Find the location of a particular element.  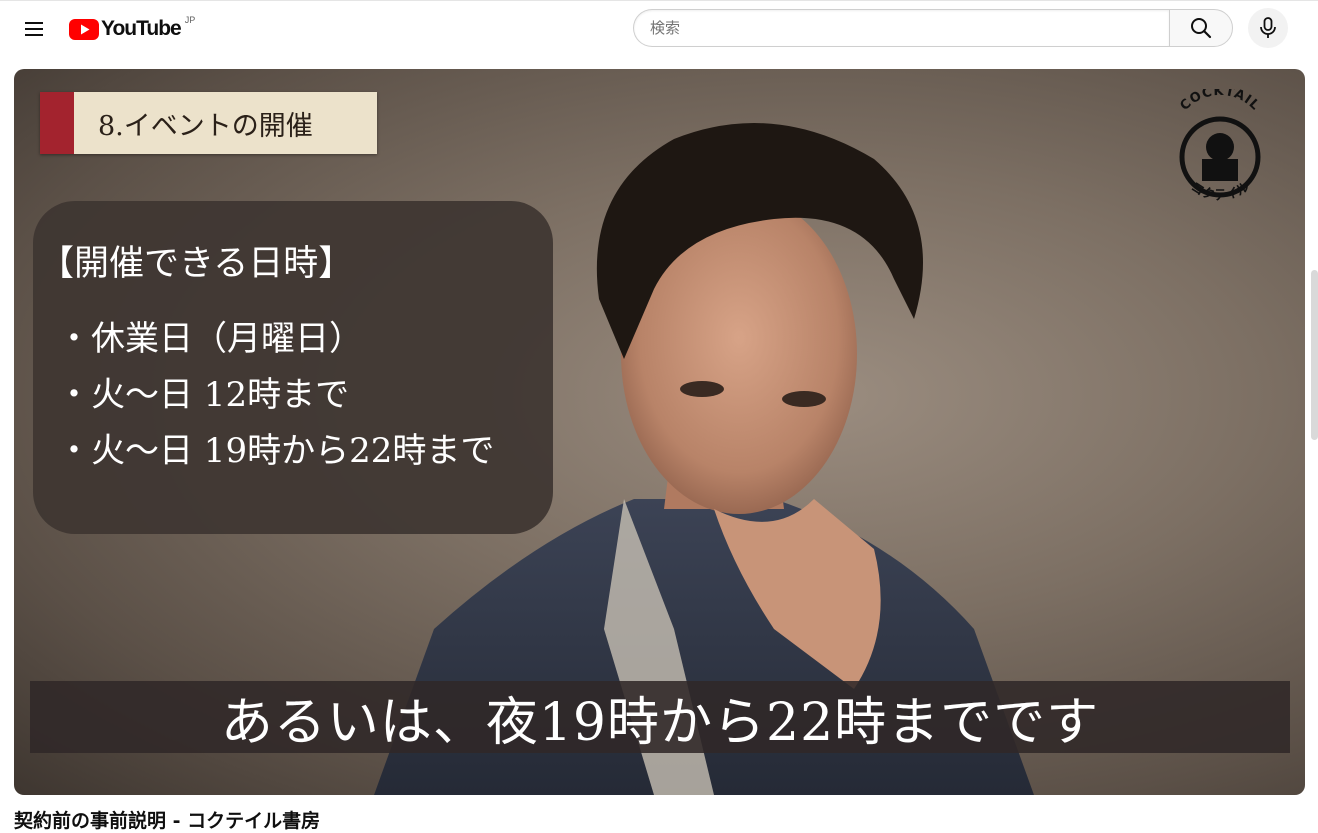

video-title: 契約前の事前説明 - コクテイル書房 is located at coordinates (167, 819).